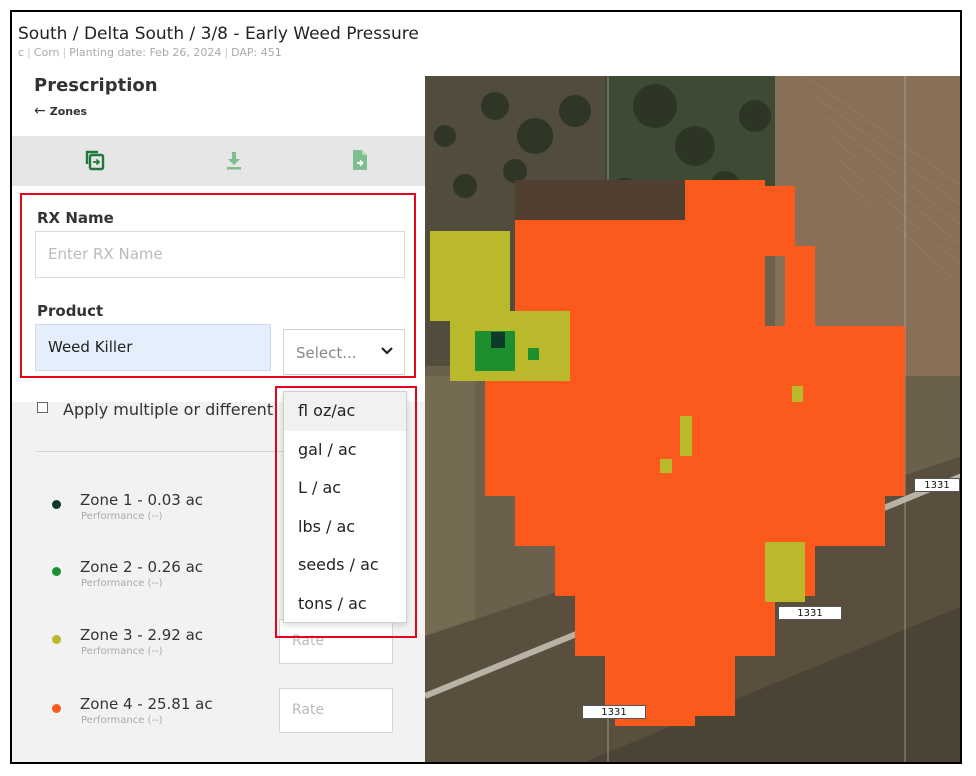 Image resolution: width=976 pixels, height=776 pixels. Describe the element at coordinates (75, 218) in the screenshot. I see `rx-name-label: RX Name` at that location.